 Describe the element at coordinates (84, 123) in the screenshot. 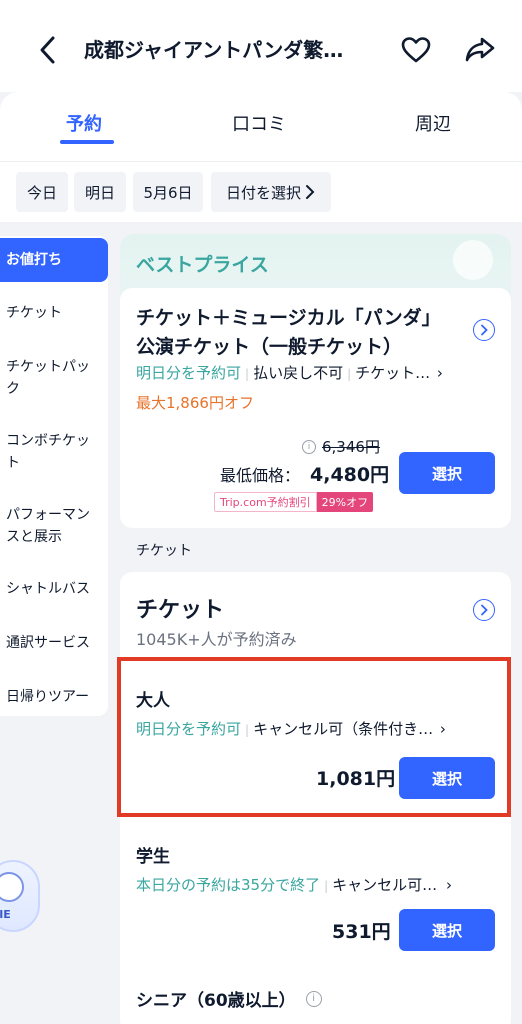

I see `tab-booking: 予約` at that location.